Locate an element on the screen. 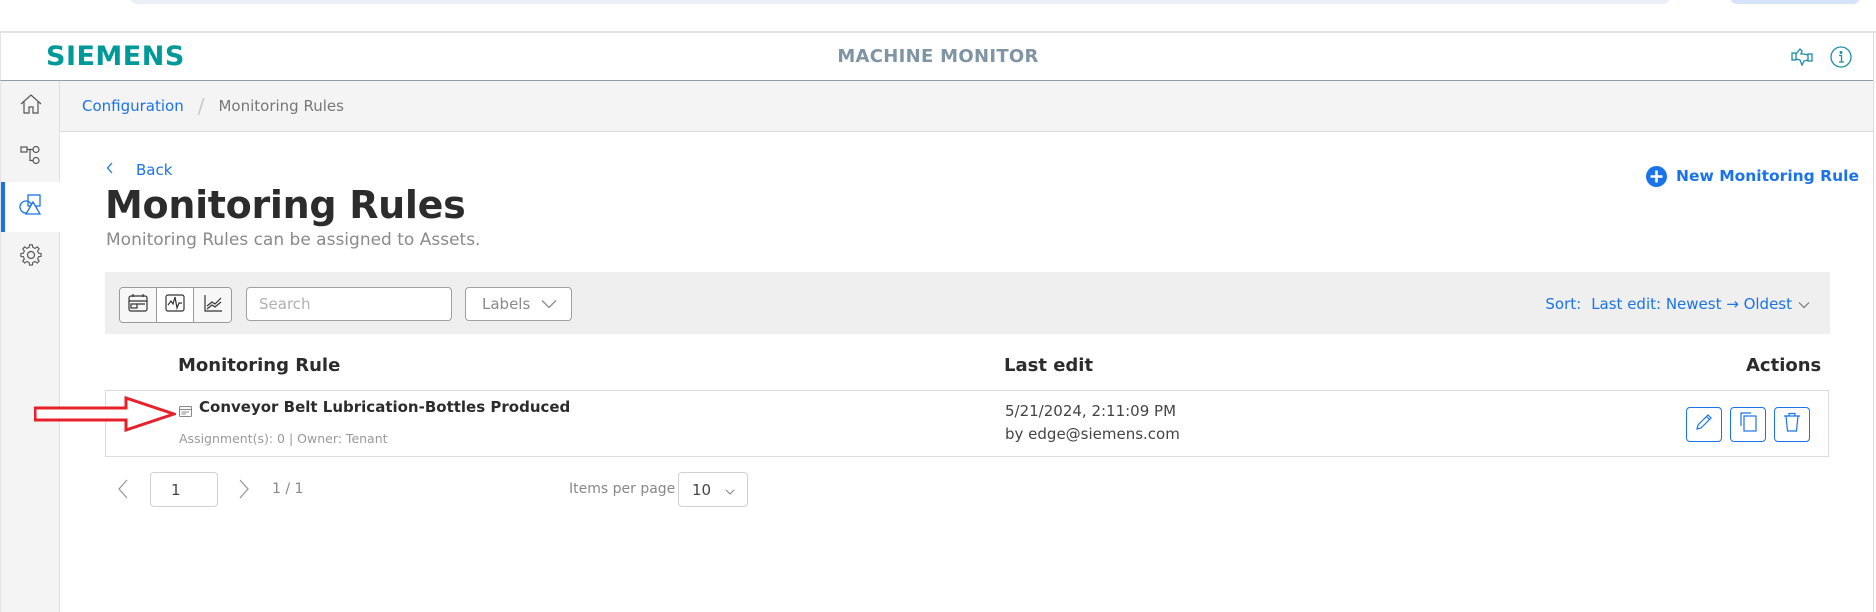 The width and height of the screenshot is (1876, 612). page-count: 1 / 1 is located at coordinates (288, 489).